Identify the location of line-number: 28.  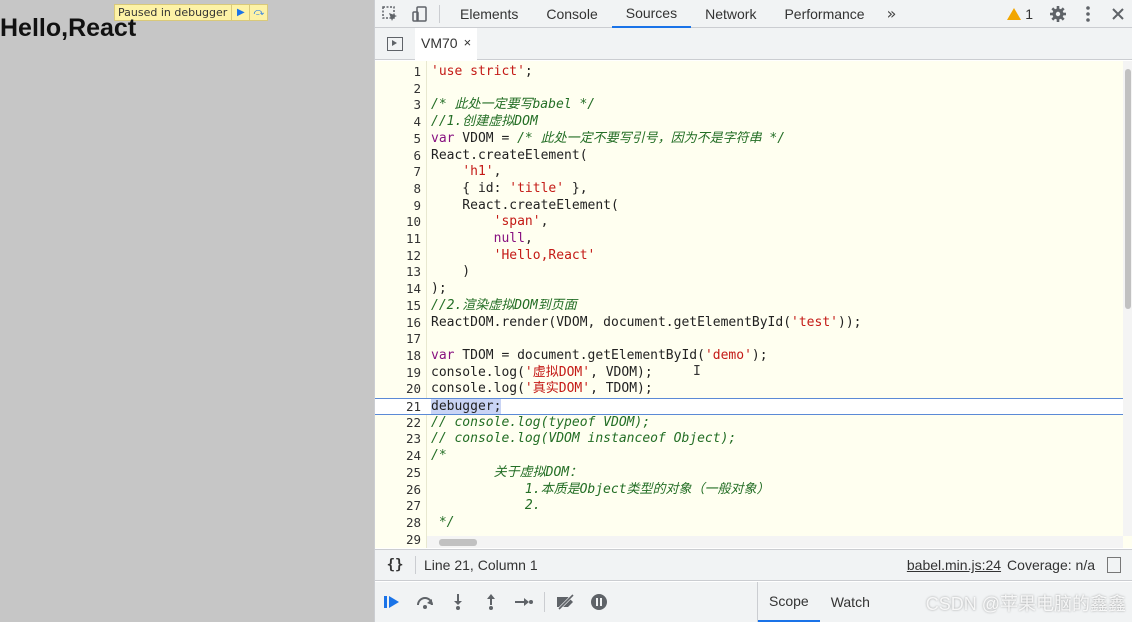
(398, 523).